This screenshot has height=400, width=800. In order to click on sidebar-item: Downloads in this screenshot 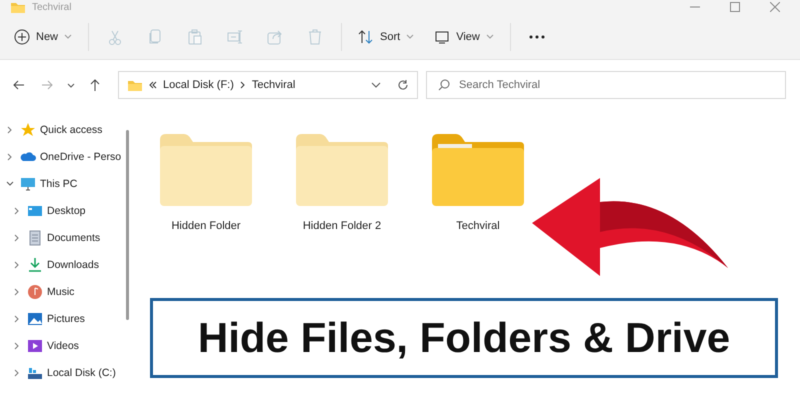, I will do `click(73, 264)`.